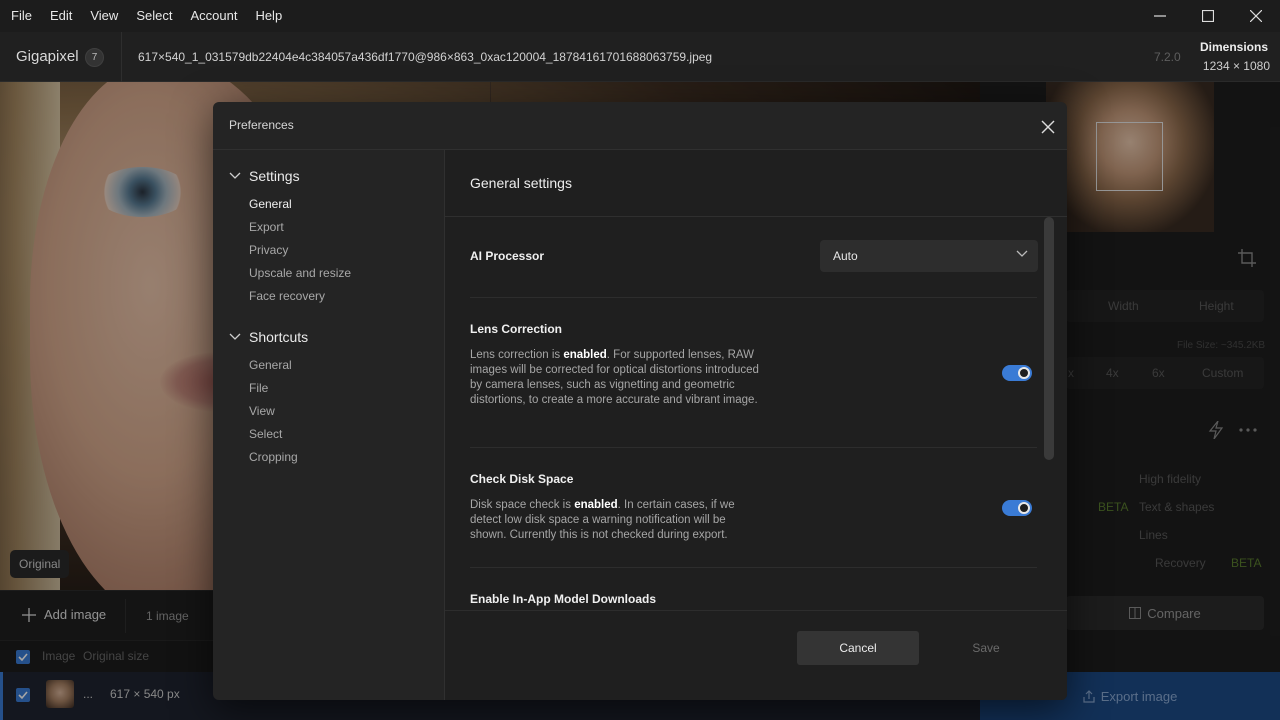  What do you see at coordinates (858, 648) in the screenshot?
I see `cancel-button: Cancel` at bounding box center [858, 648].